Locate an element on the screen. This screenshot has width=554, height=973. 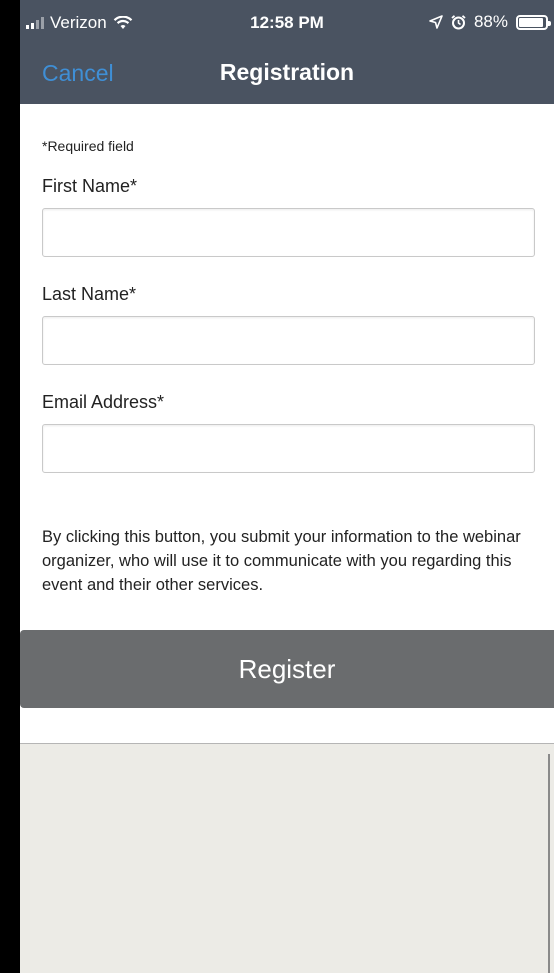
header: Verizon 12:58 PM 88% Cancel Registration is located at coordinates (287, 52).